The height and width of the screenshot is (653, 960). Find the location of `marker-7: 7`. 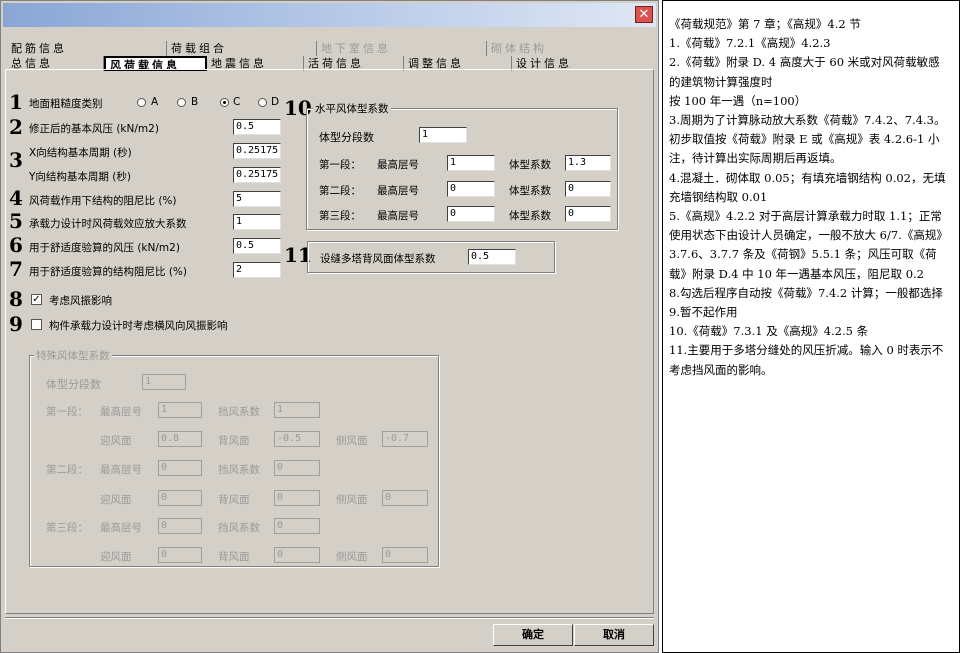

marker-7: 7 is located at coordinates (16, 269).